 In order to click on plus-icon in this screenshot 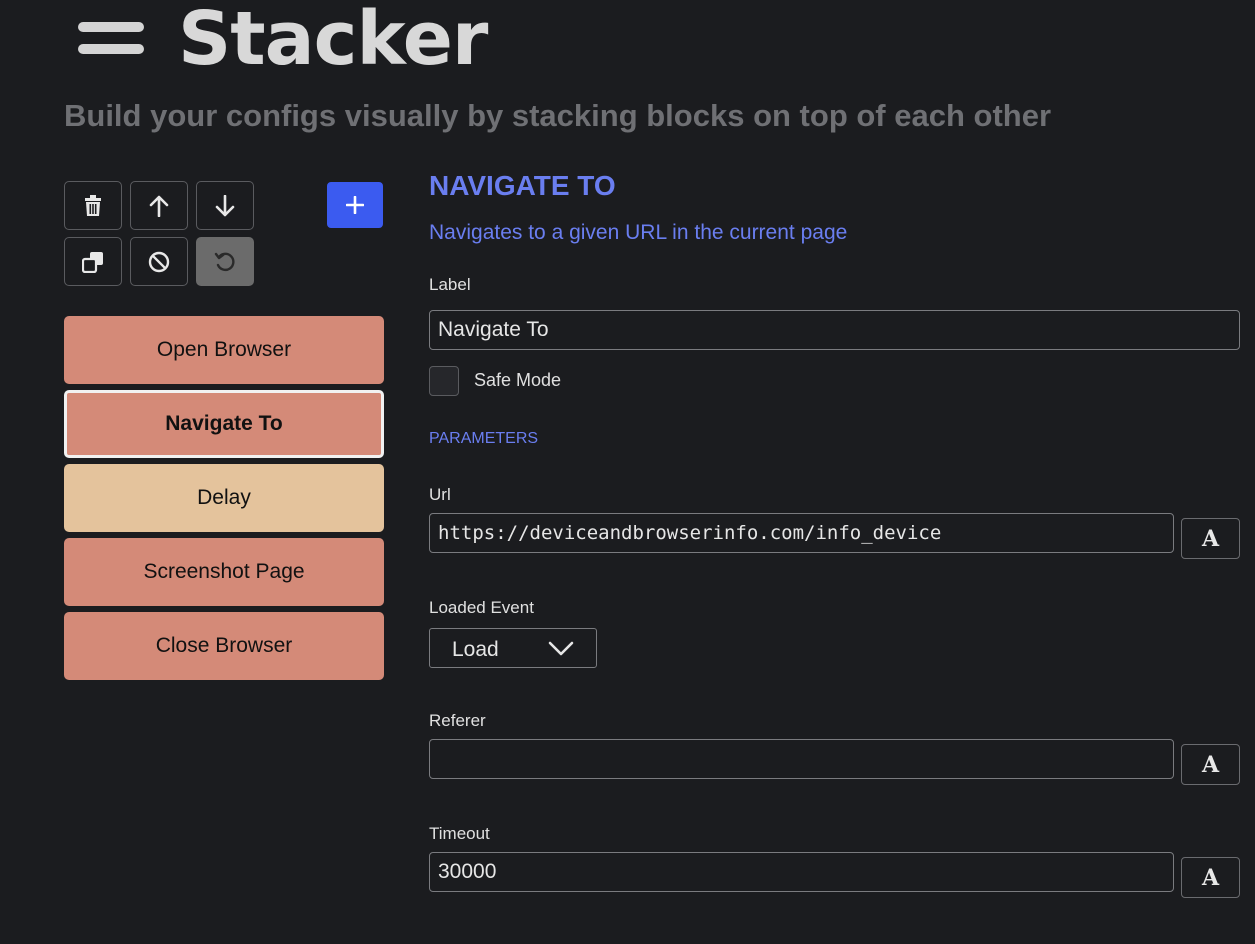, I will do `click(355, 205)`.